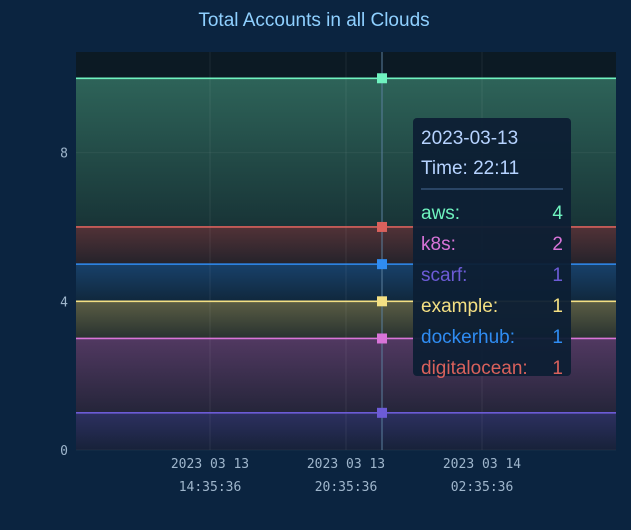 The image size is (631, 530). Describe the element at coordinates (382, 338) in the screenshot. I see `point-marker-k8s` at that location.